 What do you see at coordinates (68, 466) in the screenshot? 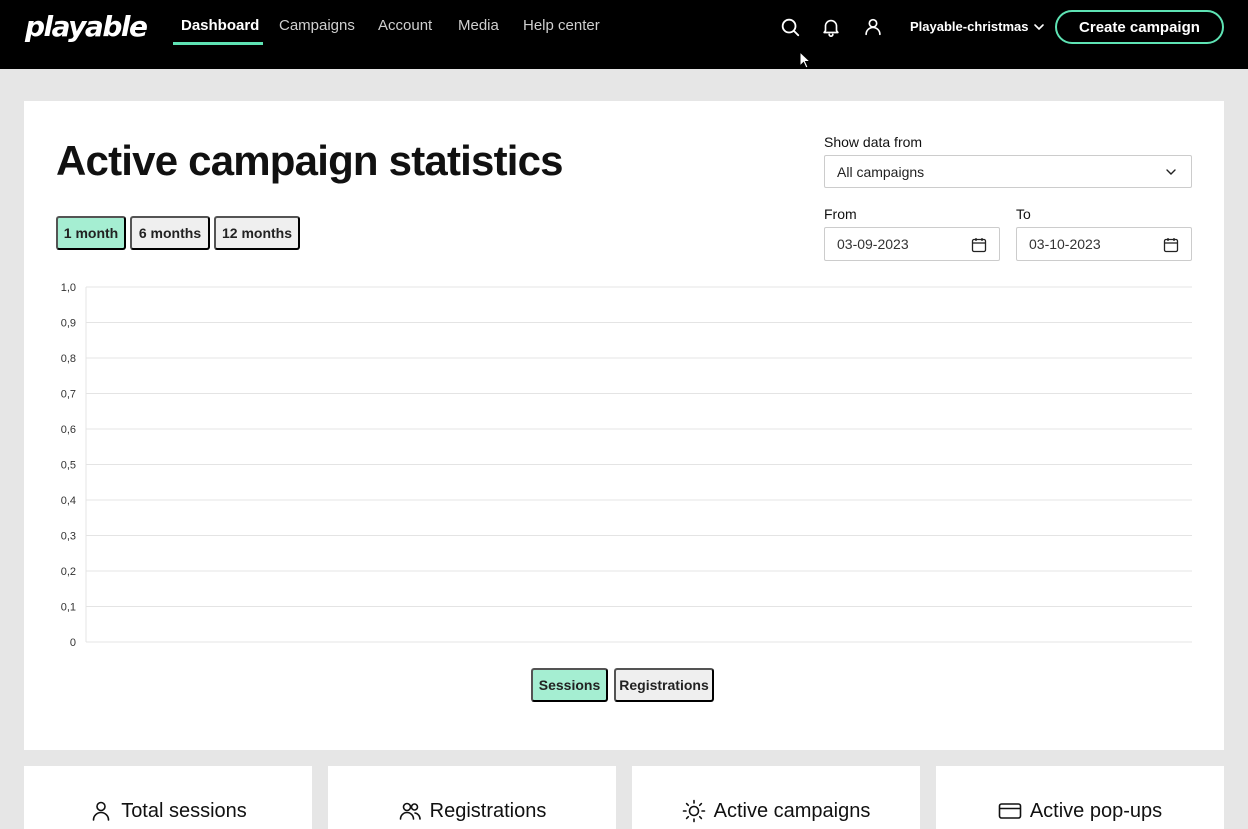
I see `y-tick-label: 0,5` at bounding box center [68, 466].